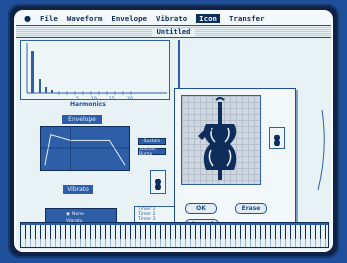  I want to click on icon-editor-grid, so click(221, 140).